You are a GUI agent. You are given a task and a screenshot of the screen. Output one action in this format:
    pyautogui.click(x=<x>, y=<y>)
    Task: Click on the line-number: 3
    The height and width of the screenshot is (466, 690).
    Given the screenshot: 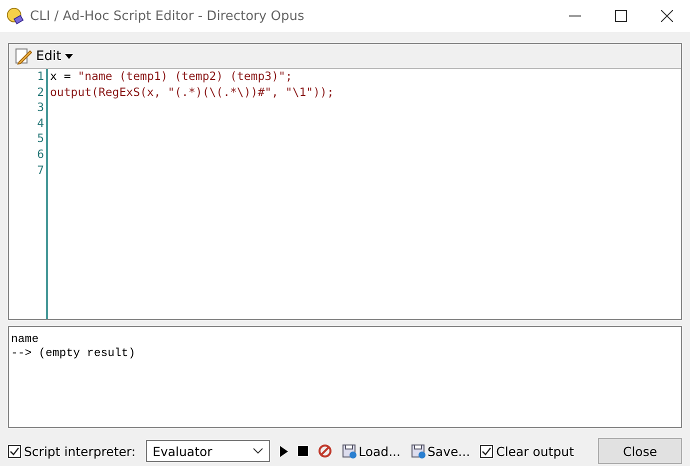 What is the action you would take?
    pyautogui.click(x=40, y=108)
    